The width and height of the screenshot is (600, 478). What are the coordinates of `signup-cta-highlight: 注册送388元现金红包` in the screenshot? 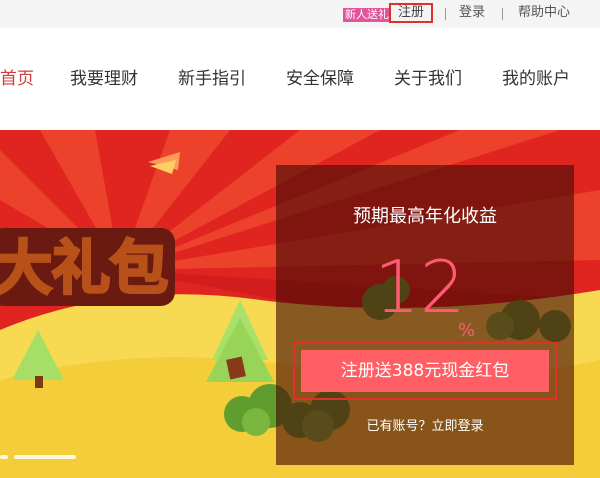 It's located at (425, 371).